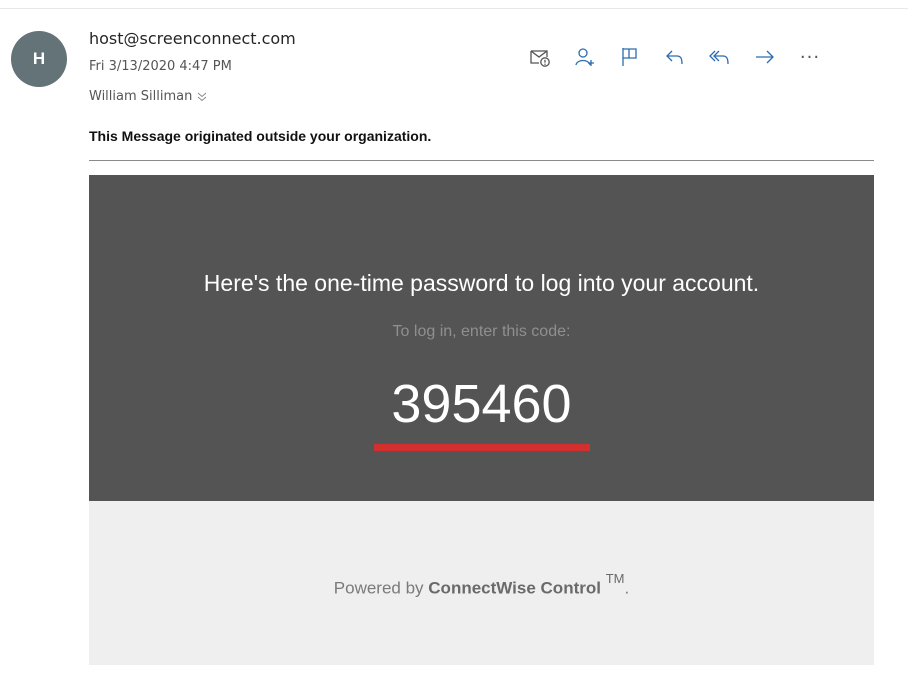 The height and width of the screenshot is (698, 908). I want to click on sender-address: host@screenconnect.com, so click(192, 38).